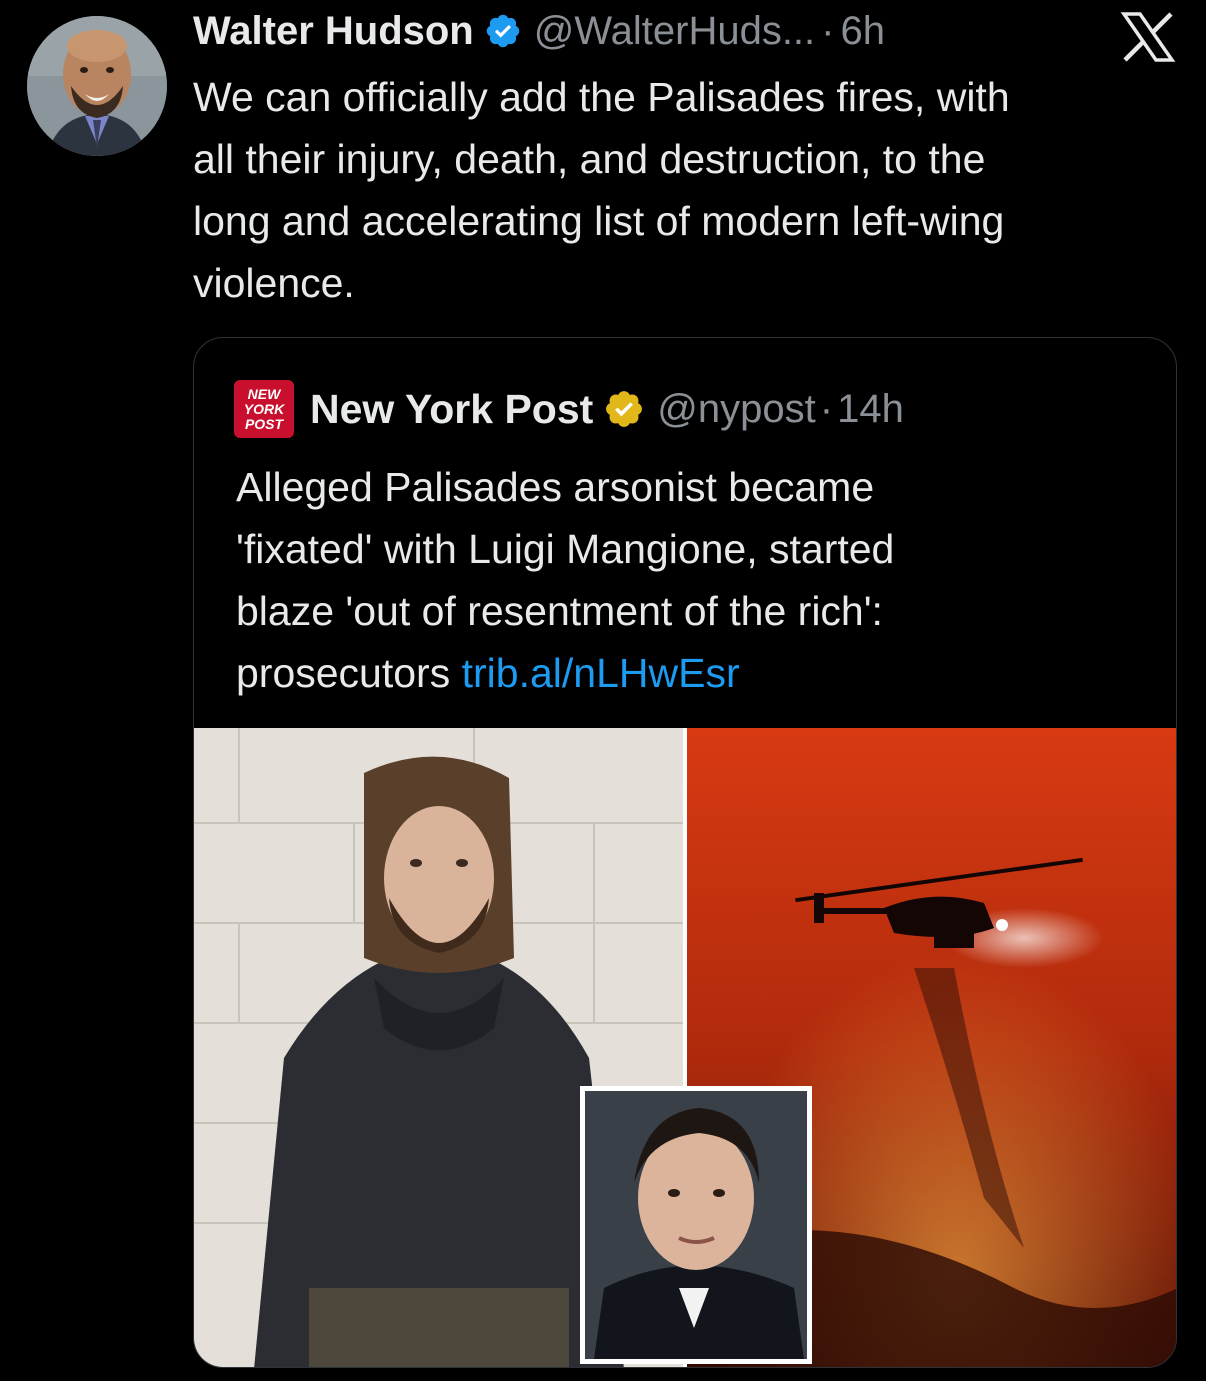 Image resolution: width=1206 pixels, height=1381 pixels. I want to click on avatar-photo, so click(97, 86).